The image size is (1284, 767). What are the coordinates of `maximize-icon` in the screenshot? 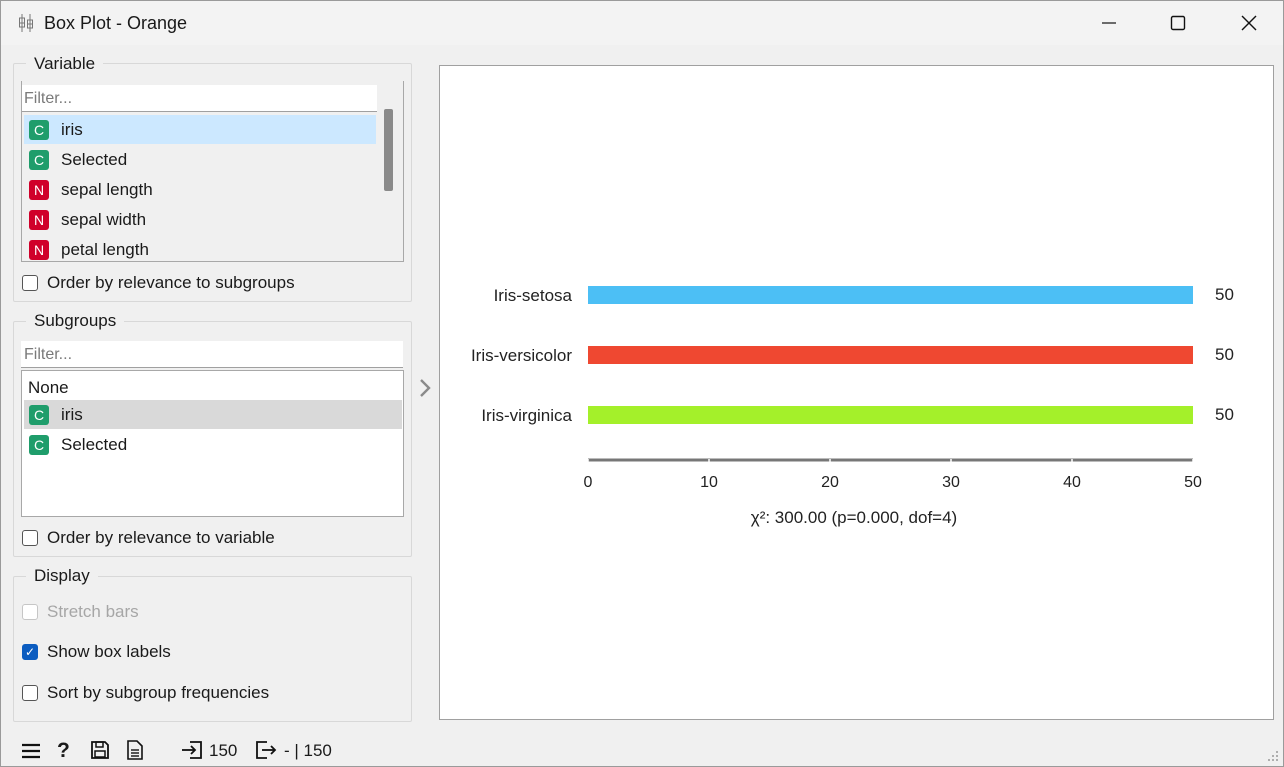 It's located at (1178, 23).